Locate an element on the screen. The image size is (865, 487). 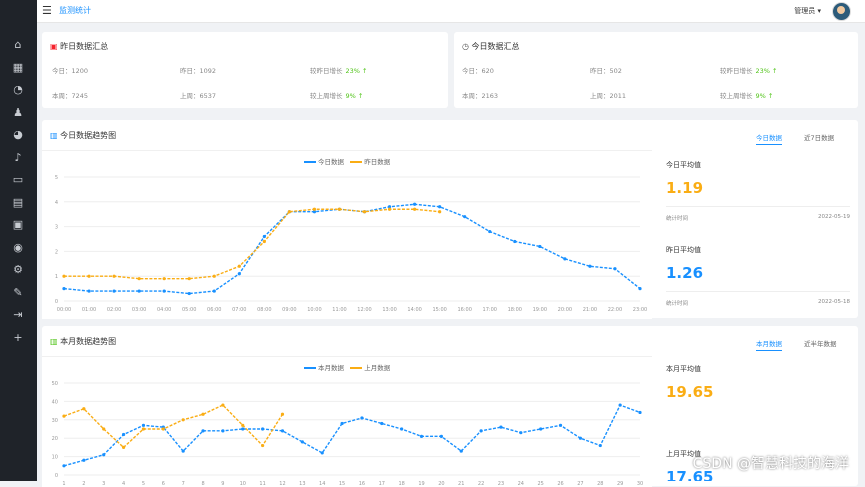
tab-half-year: 近半年数据 is located at coordinates (820, 344).